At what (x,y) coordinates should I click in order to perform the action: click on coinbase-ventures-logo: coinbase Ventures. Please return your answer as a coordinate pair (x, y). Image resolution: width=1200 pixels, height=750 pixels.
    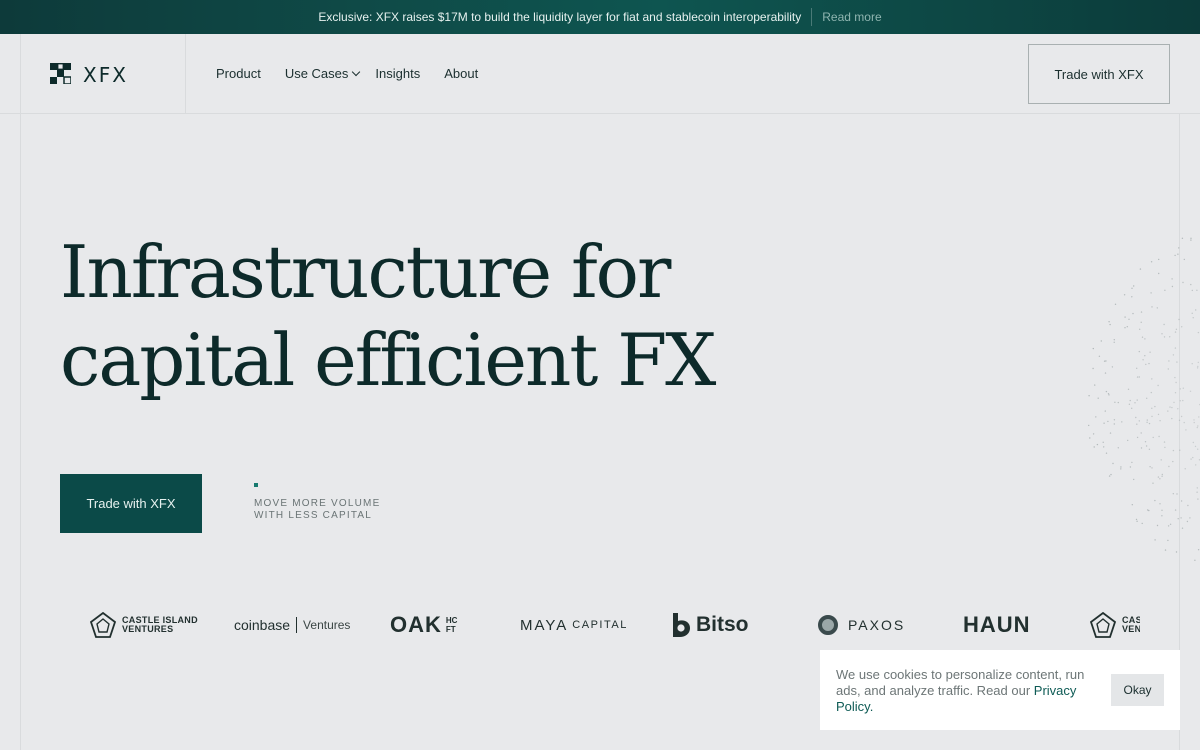
    Looking at the image, I should click on (292, 625).